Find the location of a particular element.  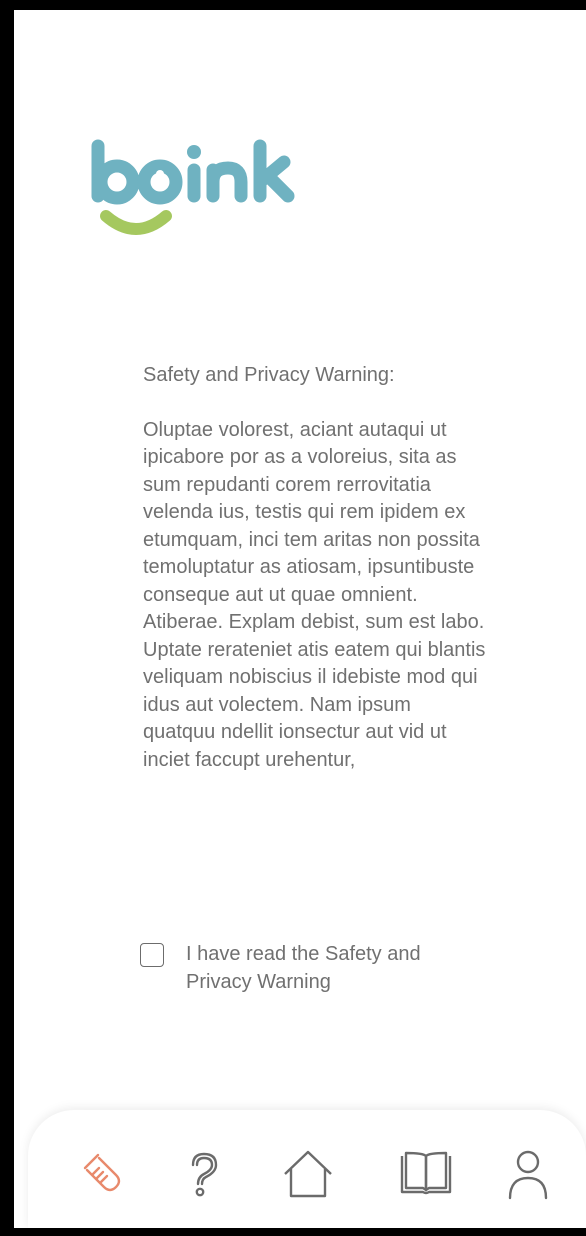

nav-test-tube is located at coordinates (100, 1174).